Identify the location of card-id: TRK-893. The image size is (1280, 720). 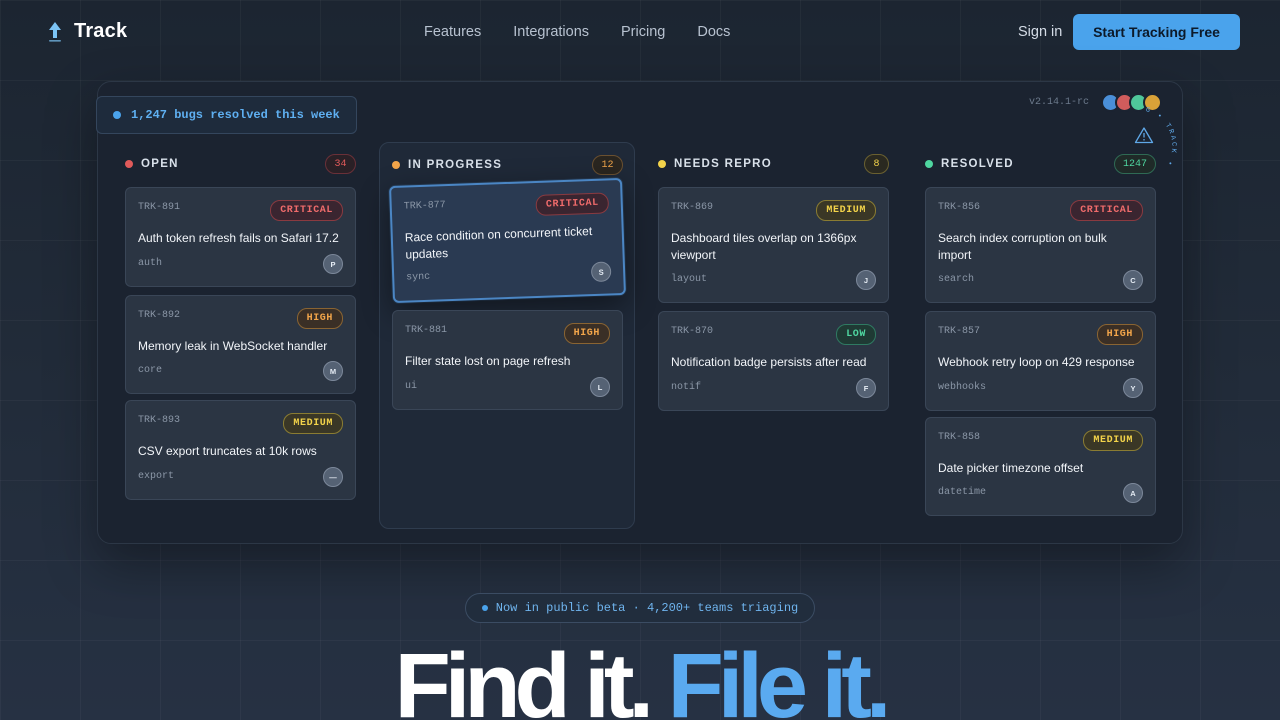
(159, 420).